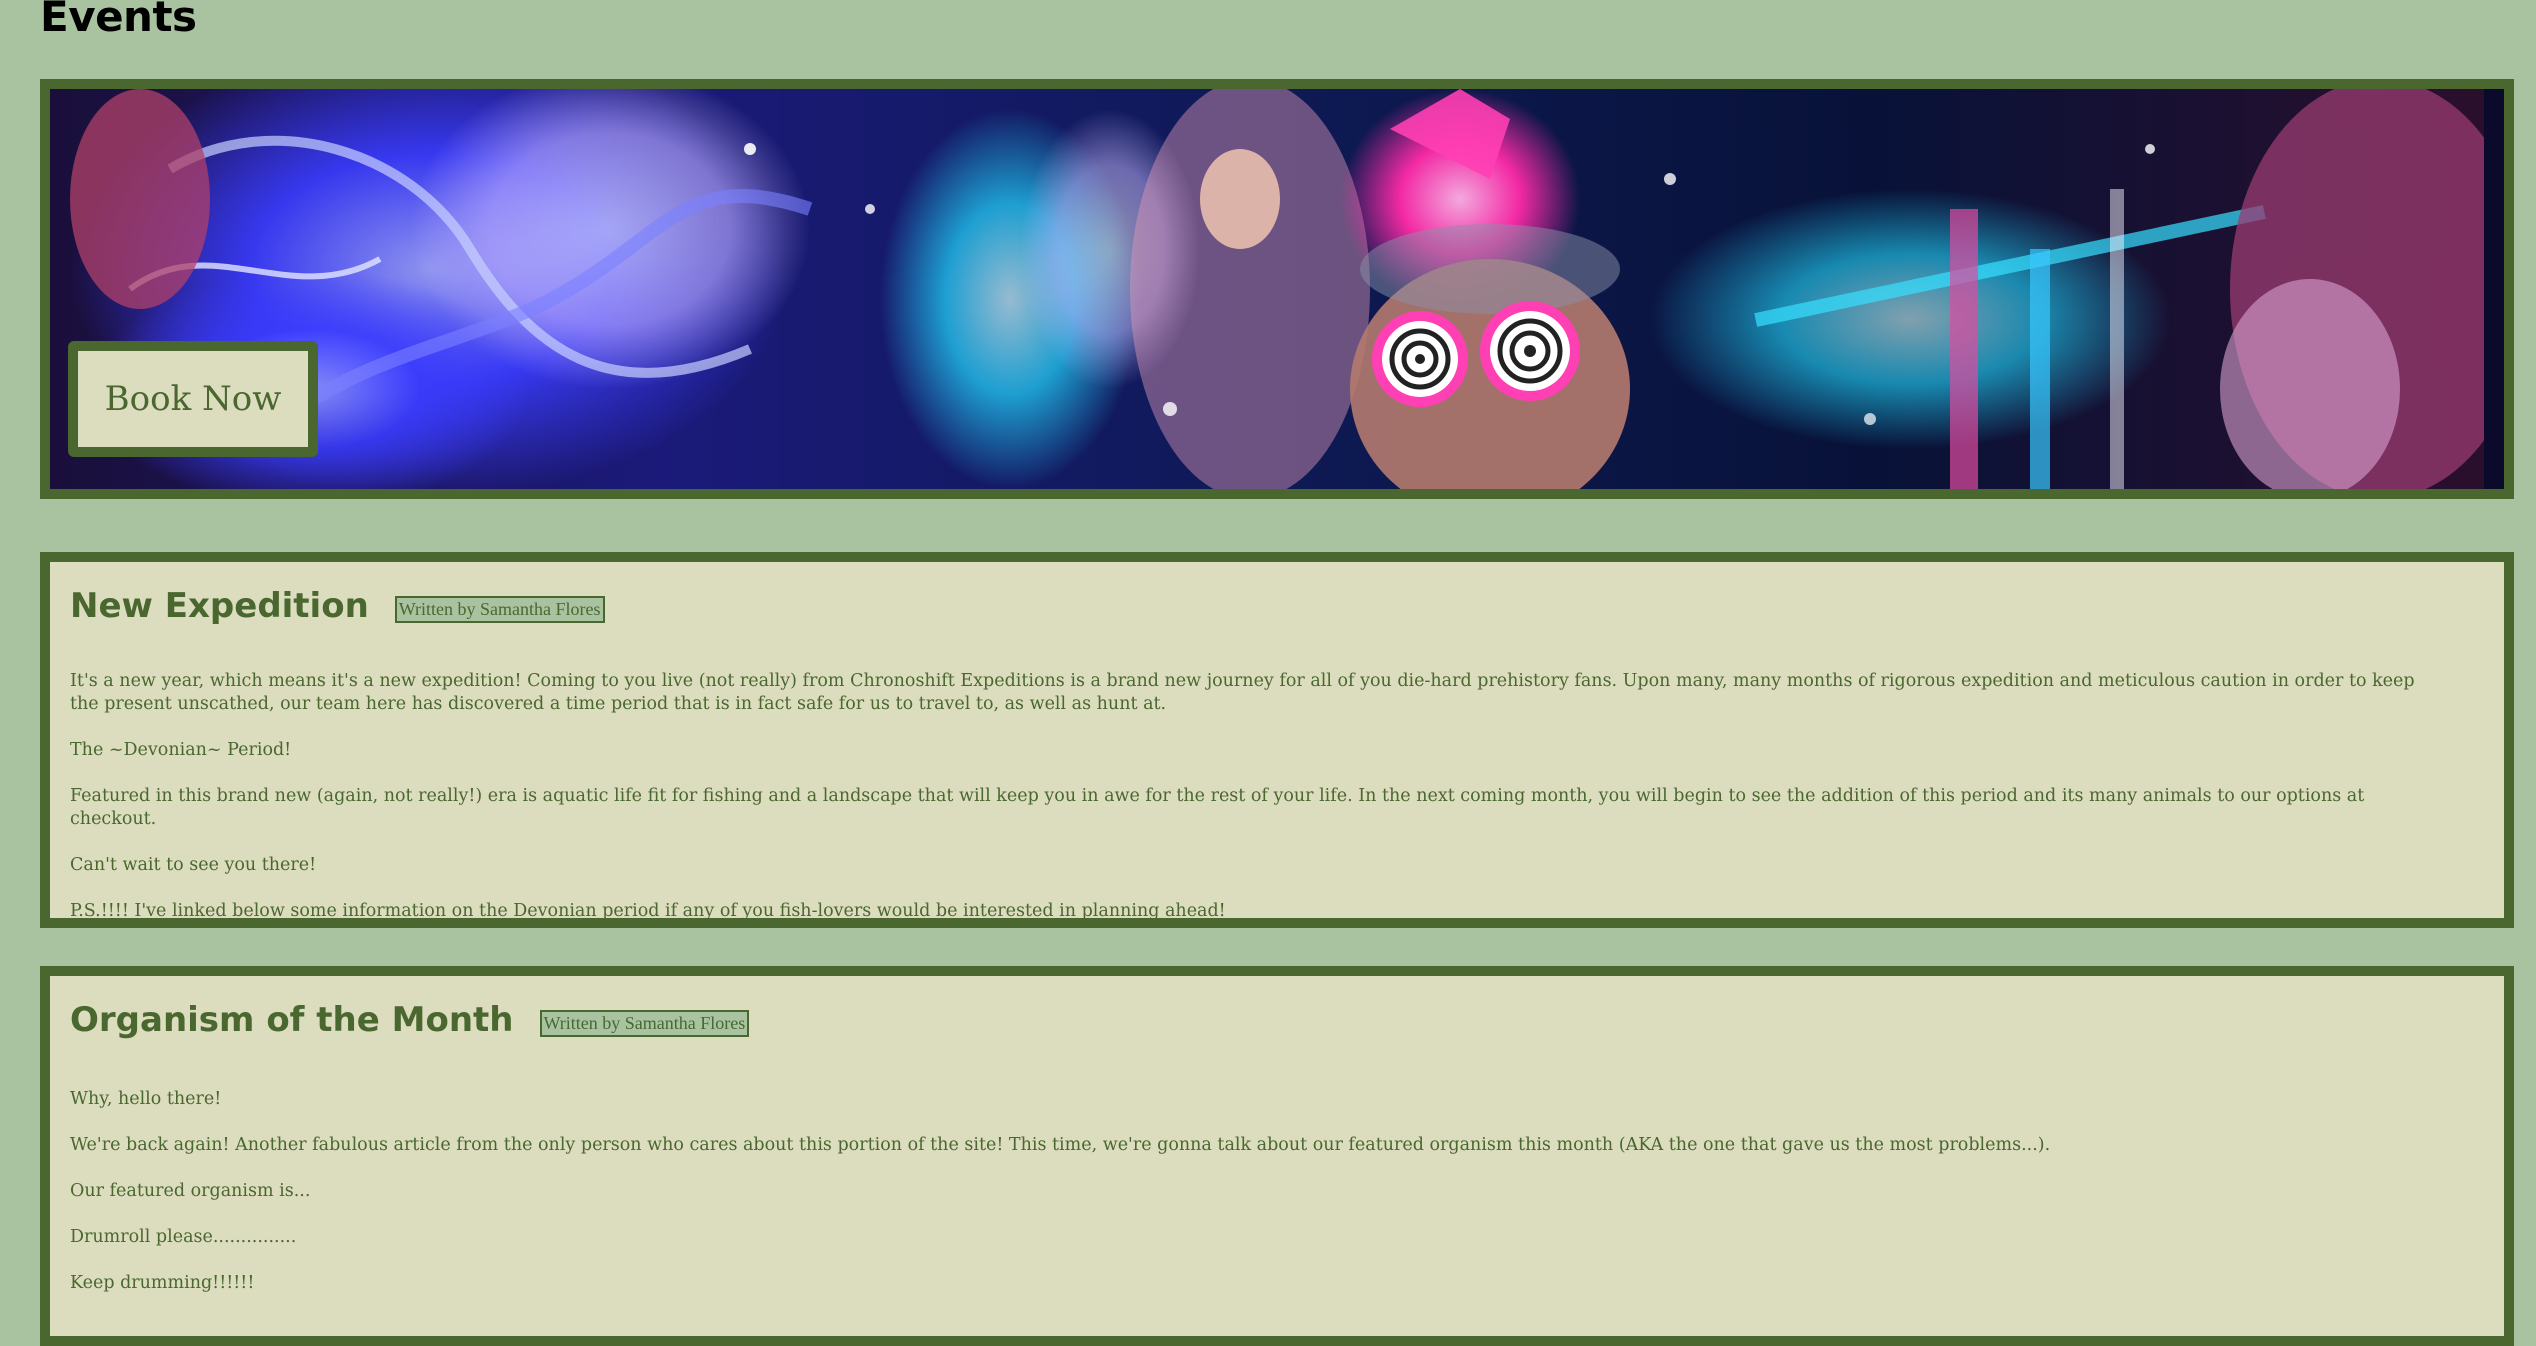 The image size is (2536, 1346). What do you see at coordinates (162, 1283) in the screenshot?
I see `article-paragraph: Keep drumming!!!!!!` at bounding box center [162, 1283].